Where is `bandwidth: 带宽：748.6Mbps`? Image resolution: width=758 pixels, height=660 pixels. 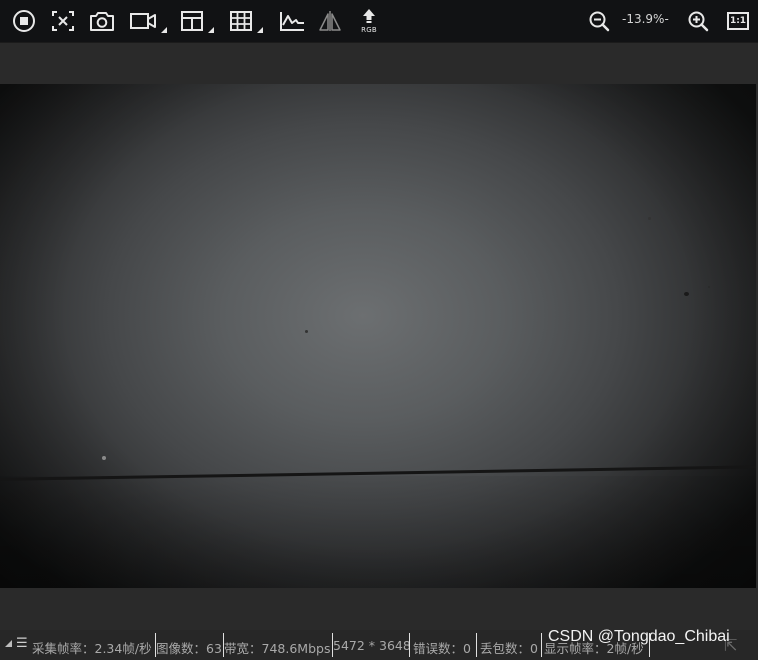
bandwidth: 带宽：748.6Mbps is located at coordinates (277, 648).